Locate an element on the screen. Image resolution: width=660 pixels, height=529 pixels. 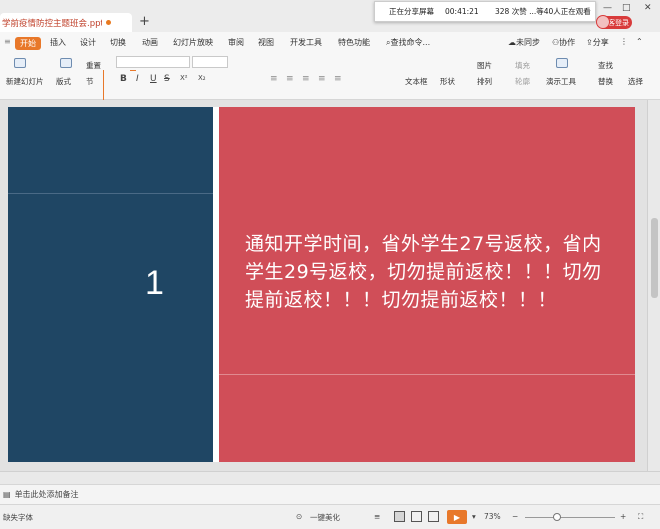
arrange-button: 排列 is located at coordinates (484, 81).